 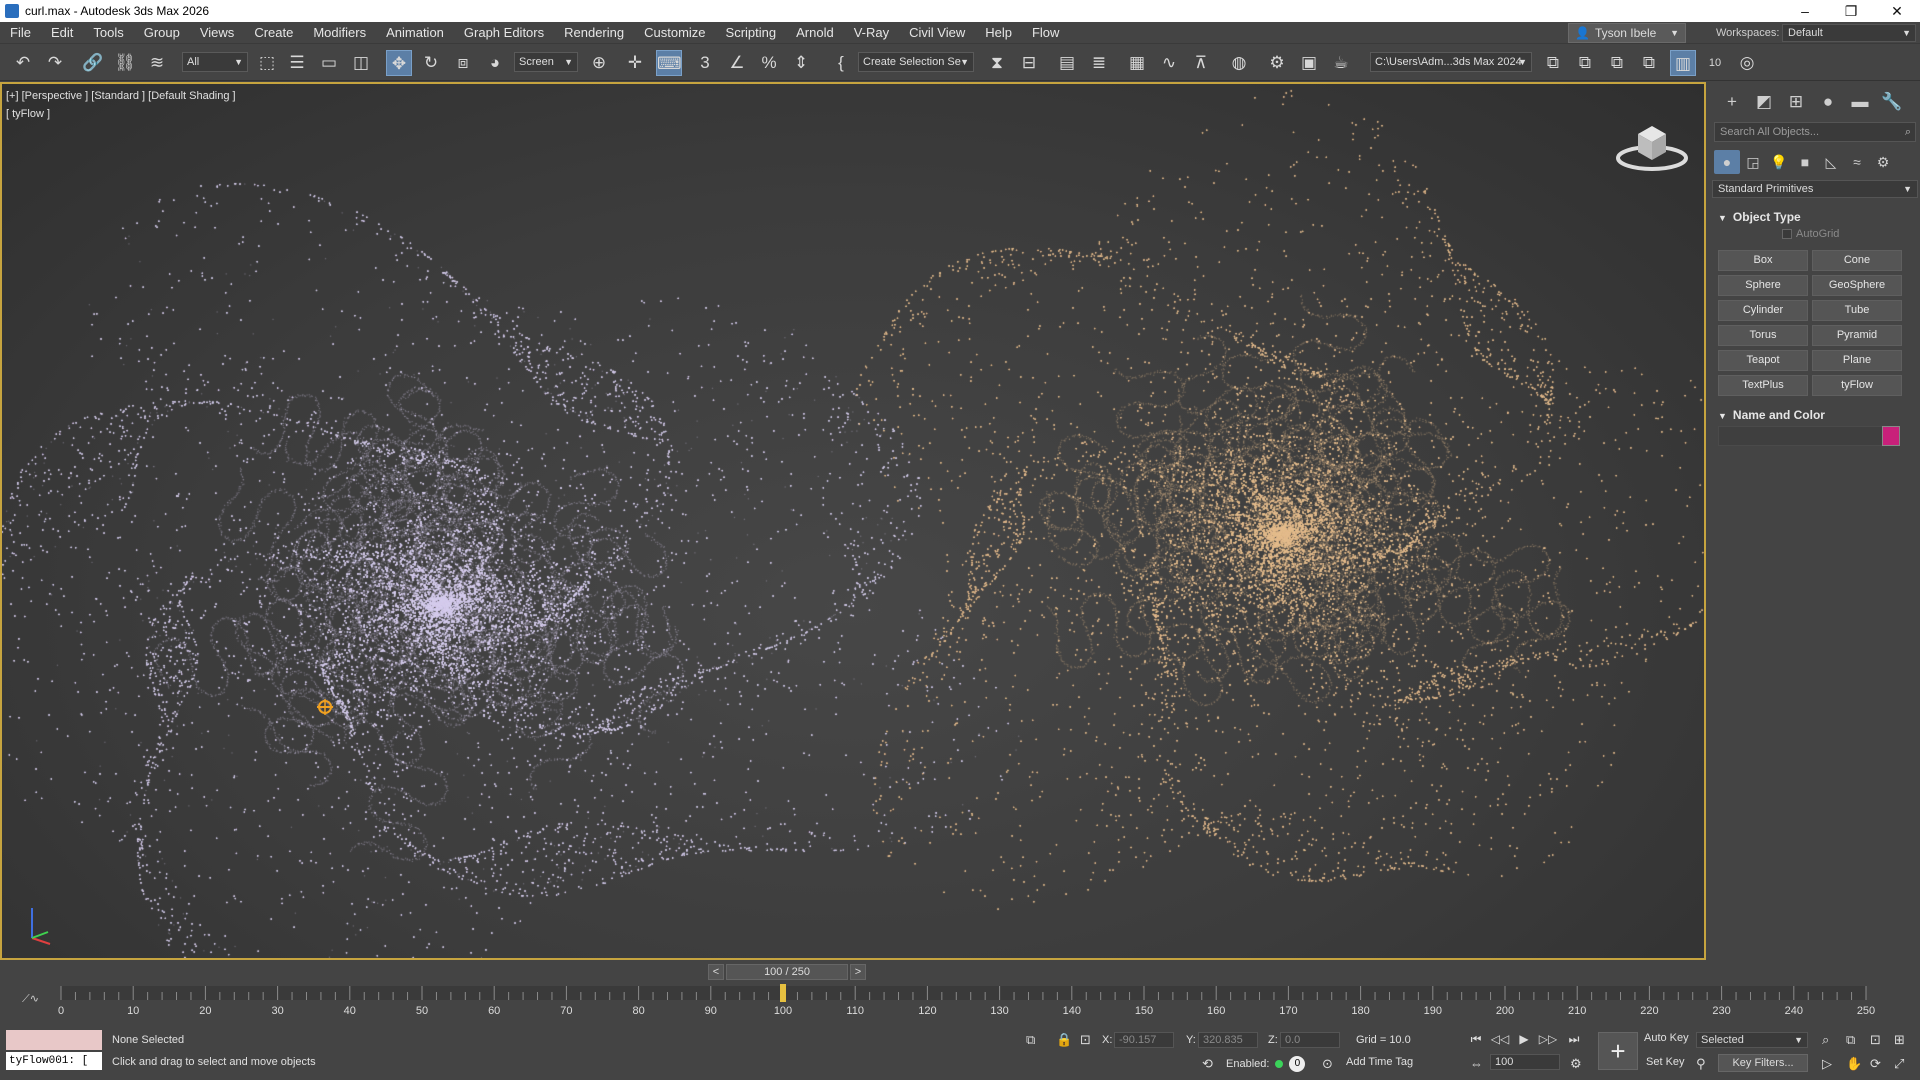 What do you see at coordinates (1753, 162) in the screenshot?
I see `shapes-category-icon: ◲` at bounding box center [1753, 162].